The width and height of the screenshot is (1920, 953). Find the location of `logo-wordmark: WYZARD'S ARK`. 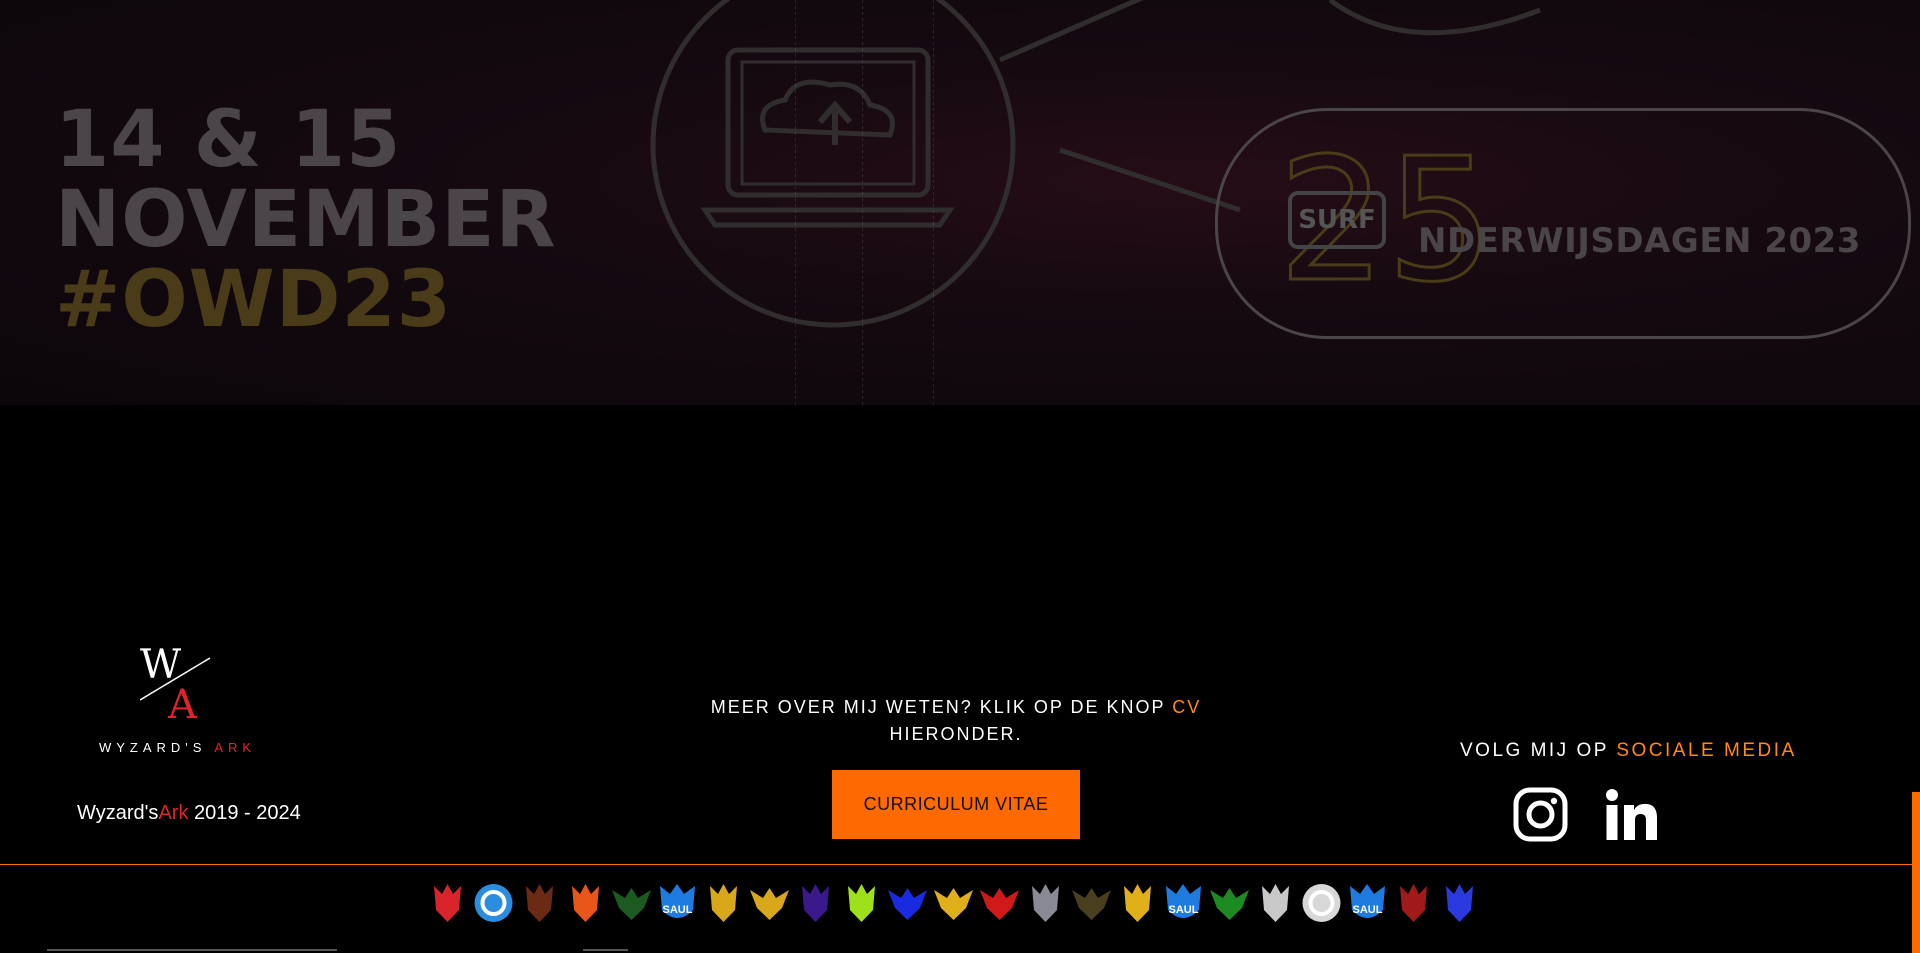

logo-wordmark: WYZARD'S ARK is located at coordinates (177, 747).